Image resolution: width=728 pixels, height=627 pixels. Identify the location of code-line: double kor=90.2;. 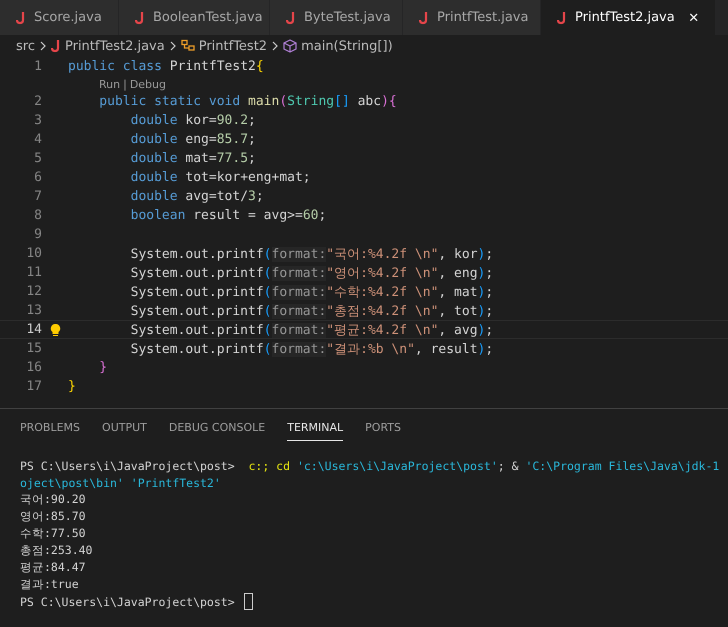
(193, 120).